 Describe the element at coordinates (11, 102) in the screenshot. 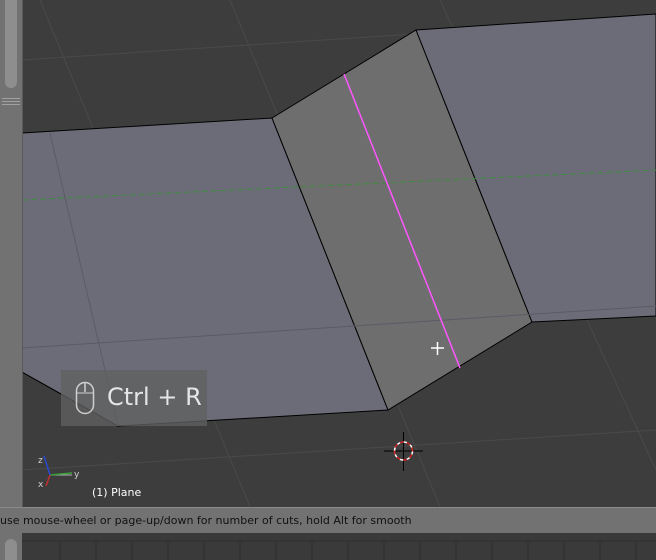

I see `region-resize-grip` at that location.